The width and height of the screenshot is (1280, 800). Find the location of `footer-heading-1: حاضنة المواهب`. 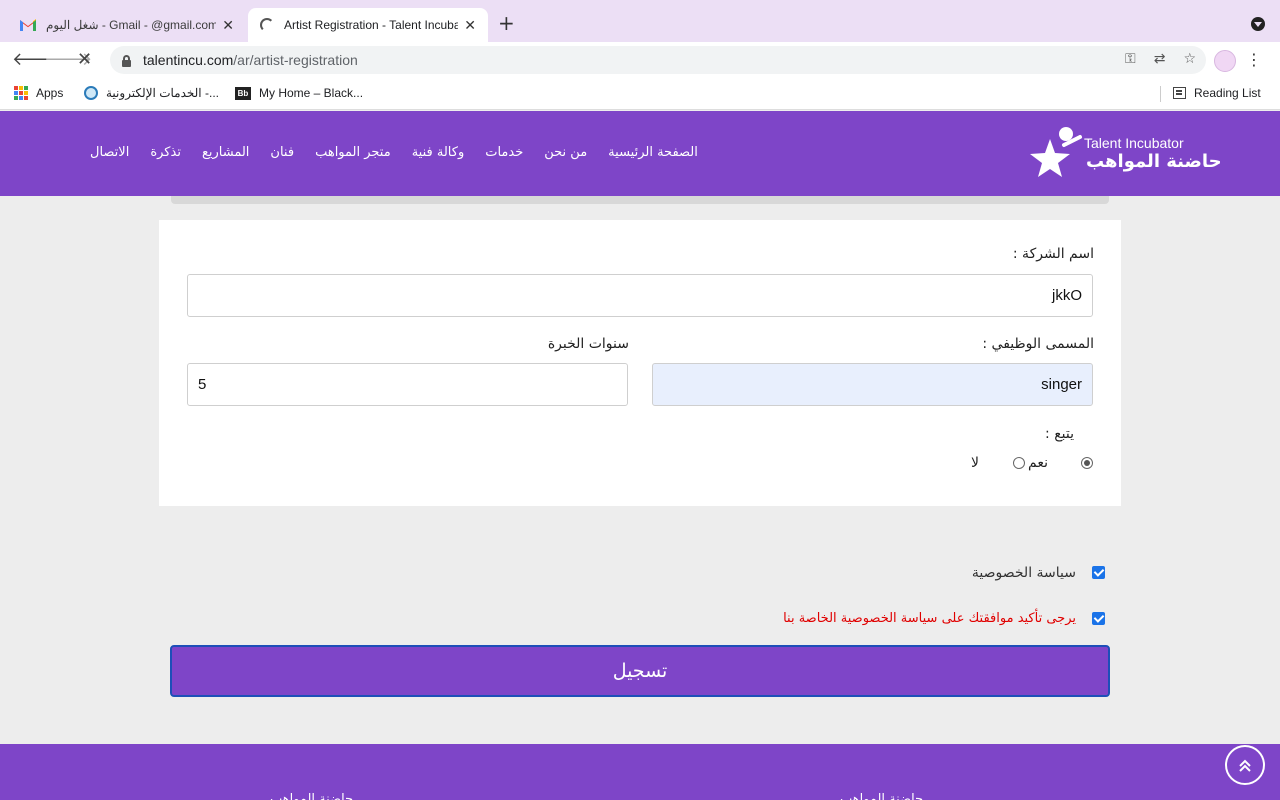

footer-heading-1: حاضنة المواهب is located at coordinates (882, 796).